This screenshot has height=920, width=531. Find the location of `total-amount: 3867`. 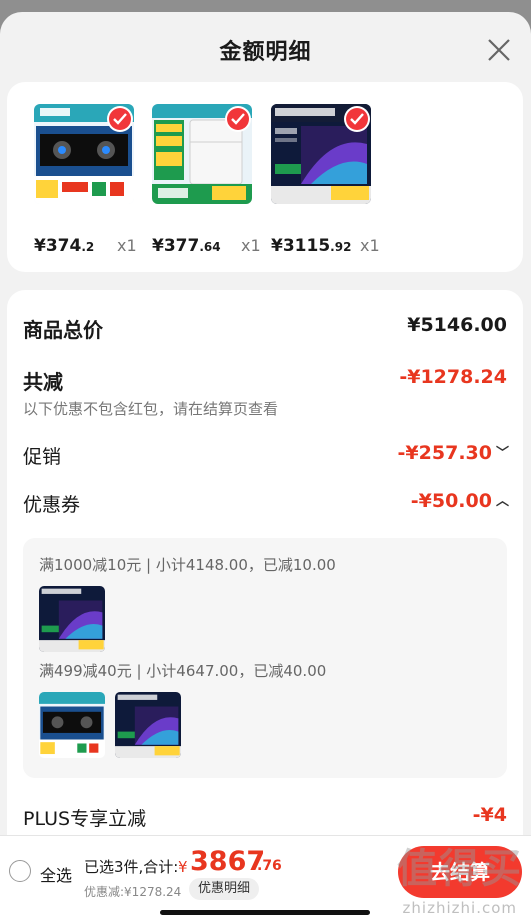

total-amount: 3867 is located at coordinates (228, 861).